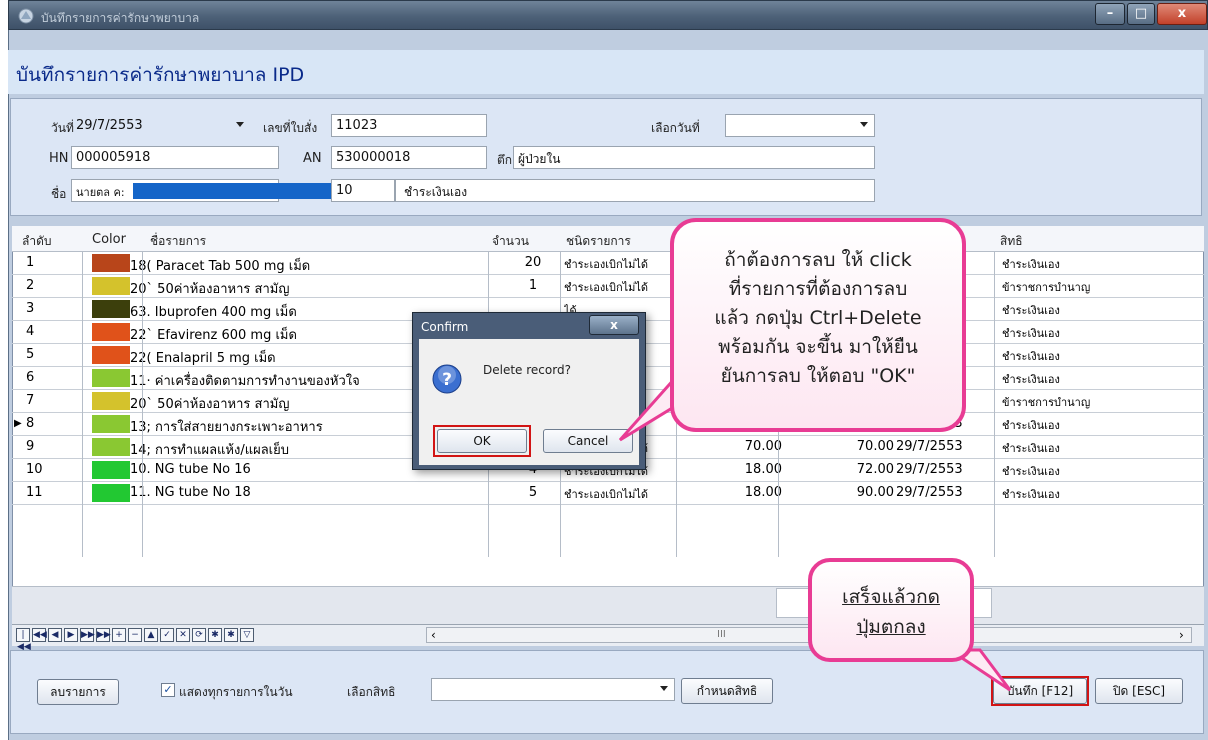 The image size is (1208, 740). Describe the element at coordinates (800, 125) in the screenshot. I see `select-date-dropdown` at that location.